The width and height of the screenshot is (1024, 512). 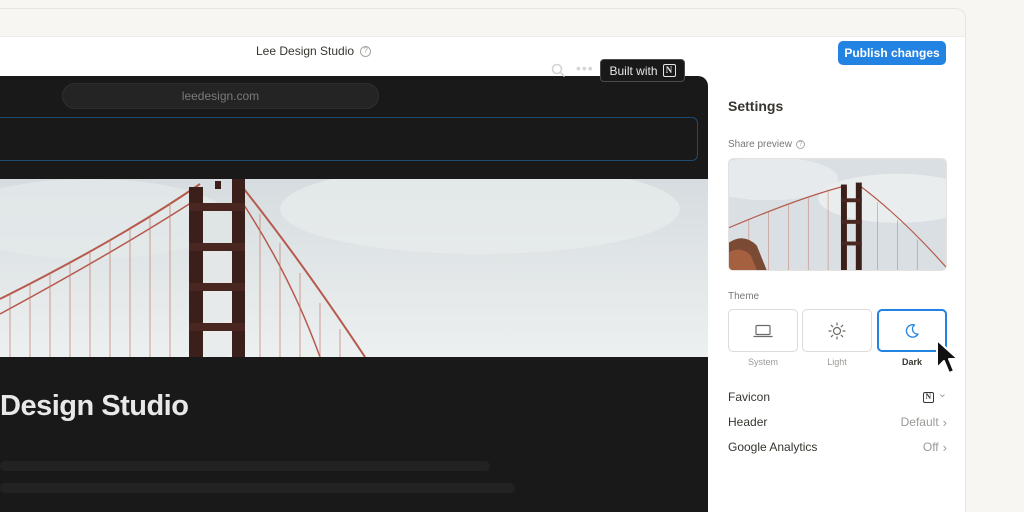 What do you see at coordinates (837, 362) in the screenshot?
I see `theme-label-light: Light` at bounding box center [837, 362].